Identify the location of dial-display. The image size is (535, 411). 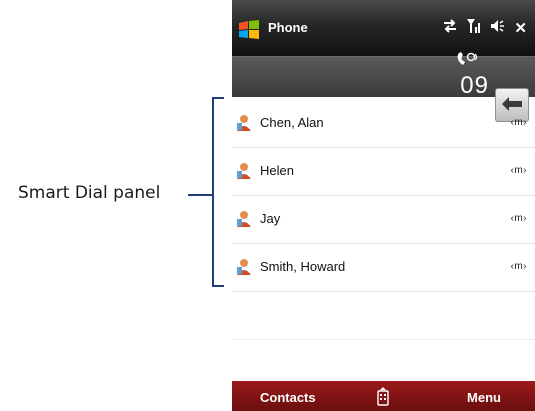
(383, 76).